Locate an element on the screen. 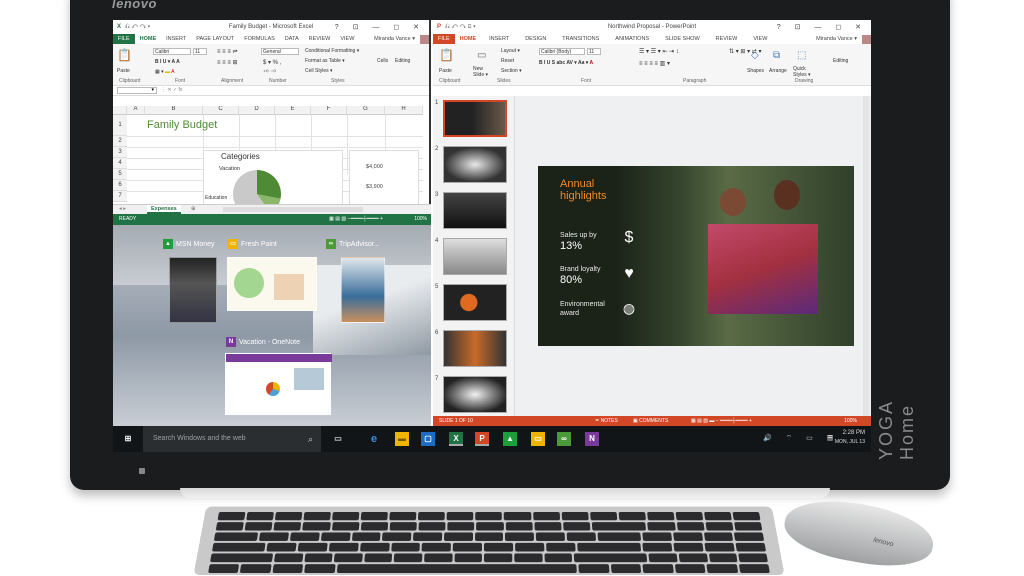  taskbar-clock: 2:28 PM MON, JUL 13 is located at coordinates (850, 438).